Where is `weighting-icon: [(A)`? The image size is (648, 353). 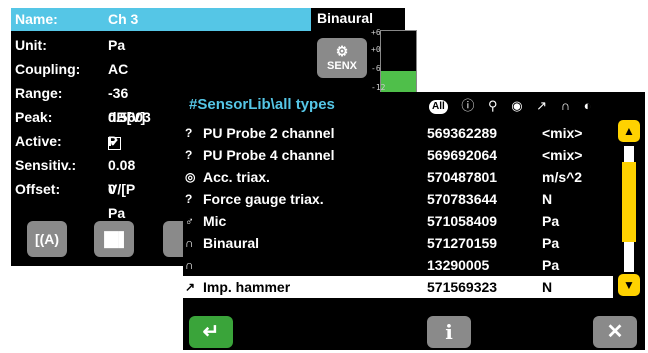 weighting-icon: [(A) is located at coordinates (47, 239).